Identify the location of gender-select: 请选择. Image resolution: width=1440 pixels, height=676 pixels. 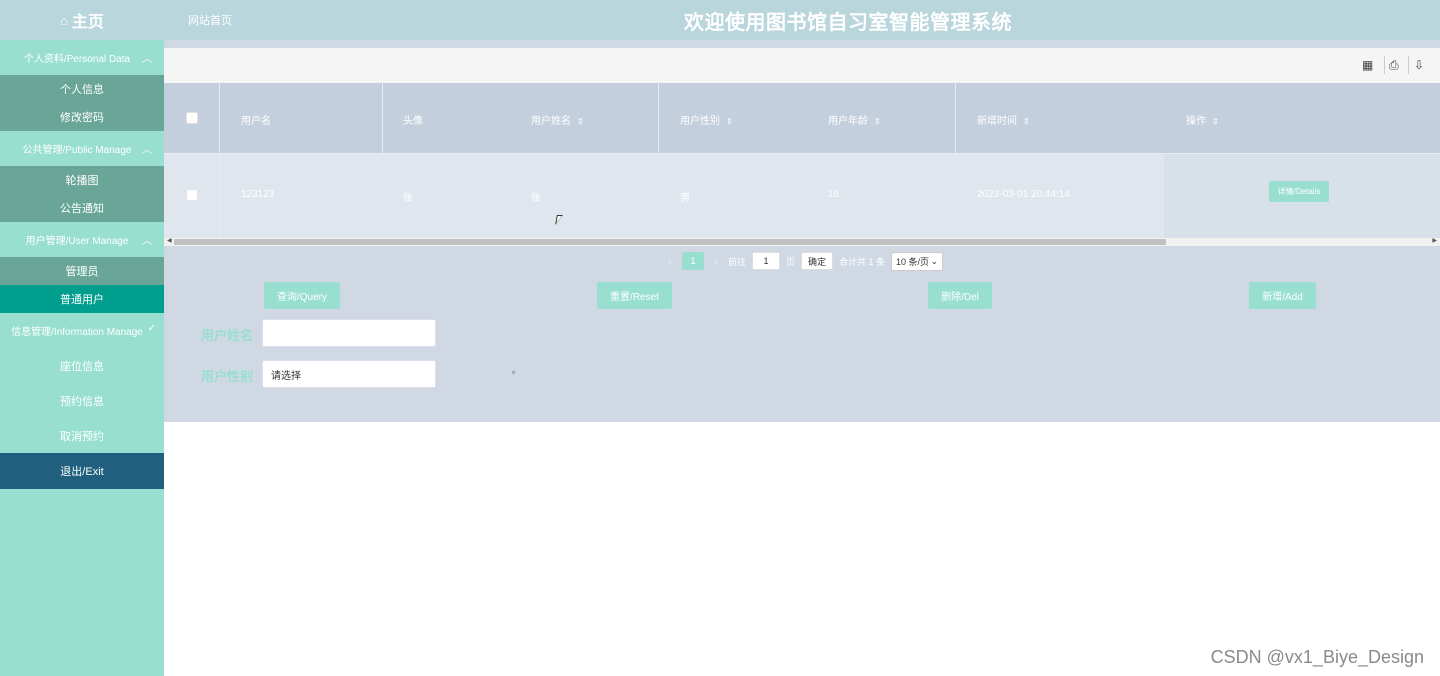
(349, 374).